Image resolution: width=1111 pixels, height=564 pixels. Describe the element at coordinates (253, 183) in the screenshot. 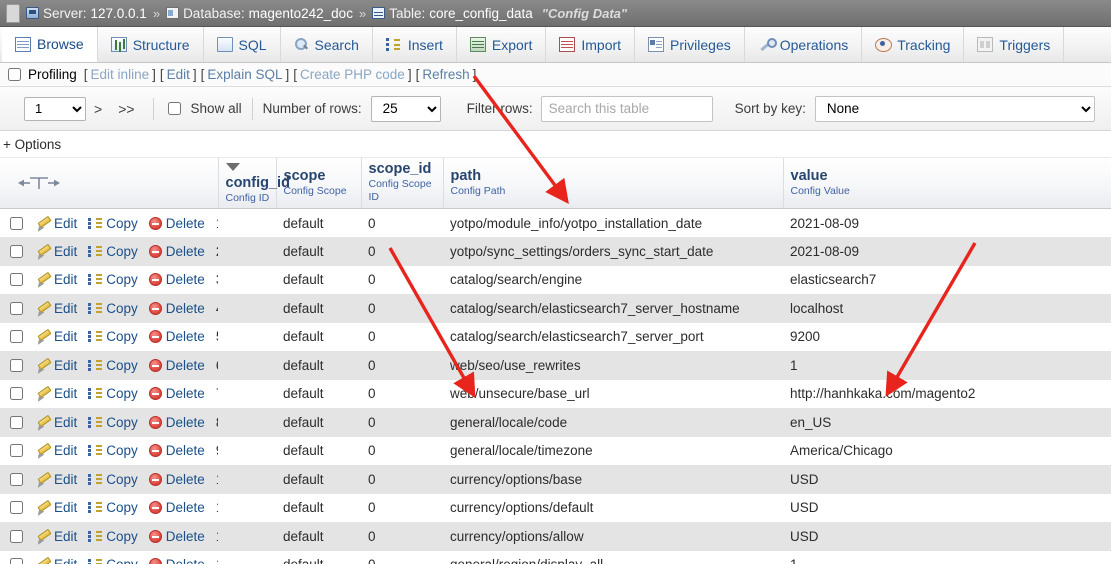

I see `column-header-config-id: config_id Config ID` at that location.